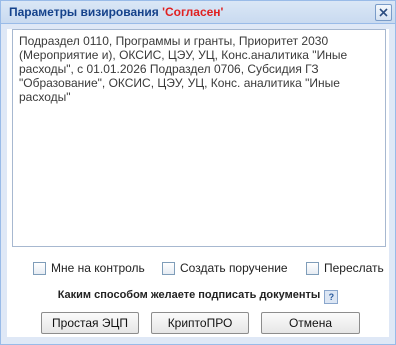 Image resolution: width=396 pixels, height=345 pixels. What do you see at coordinates (331, 297) in the screenshot?
I see `help-icon: ?` at bounding box center [331, 297].